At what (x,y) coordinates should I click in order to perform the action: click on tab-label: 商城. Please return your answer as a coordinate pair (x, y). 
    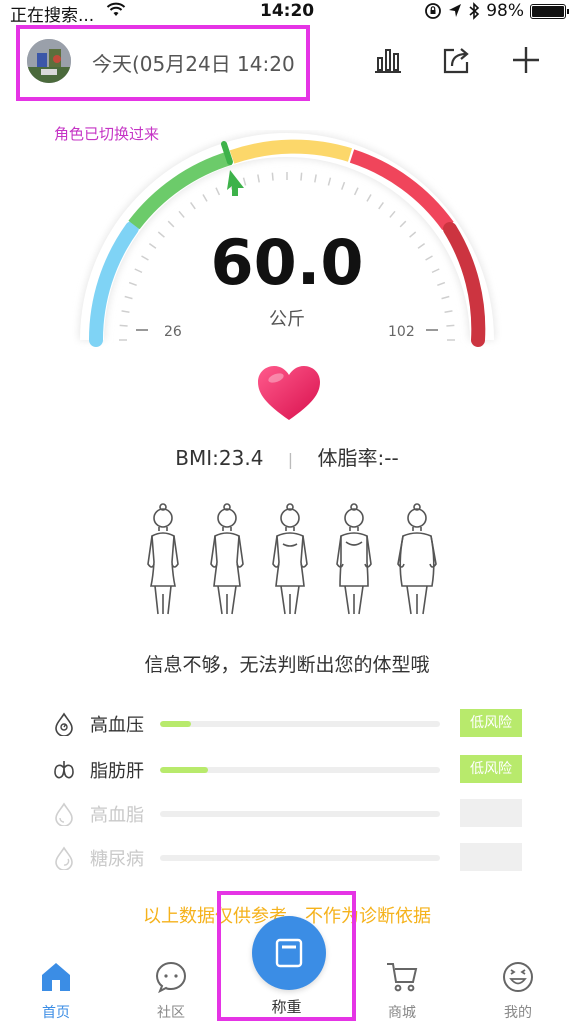
    Looking at the image, I should click on (402, 1013).